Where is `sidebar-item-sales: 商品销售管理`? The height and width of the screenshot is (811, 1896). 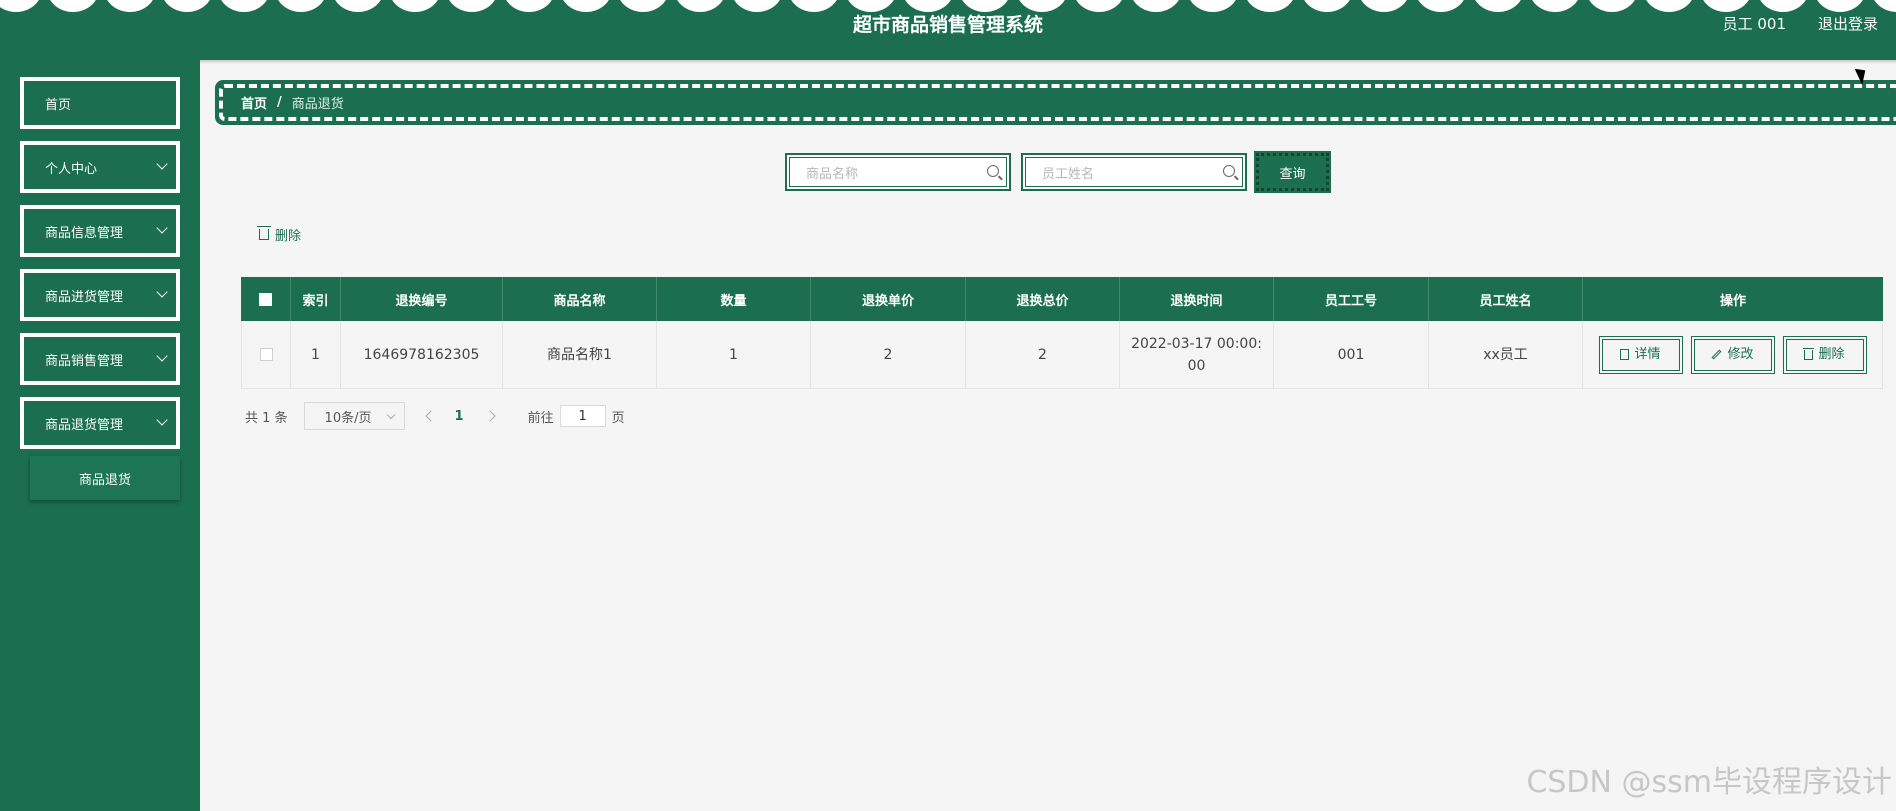 sidebar-item-sales: 商品销售管理 is located at coordinates (100, 359).